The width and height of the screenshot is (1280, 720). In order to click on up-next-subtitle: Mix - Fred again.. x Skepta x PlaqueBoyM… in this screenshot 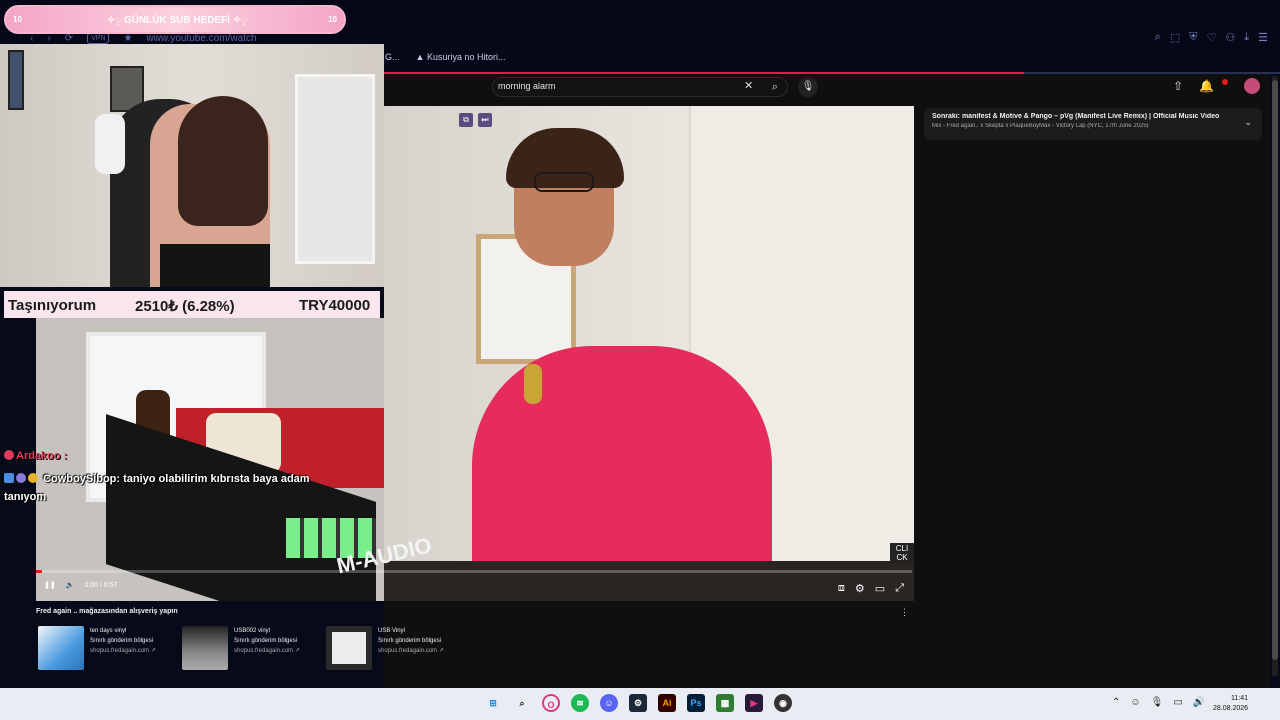, I will do `click(1040, 126)`.